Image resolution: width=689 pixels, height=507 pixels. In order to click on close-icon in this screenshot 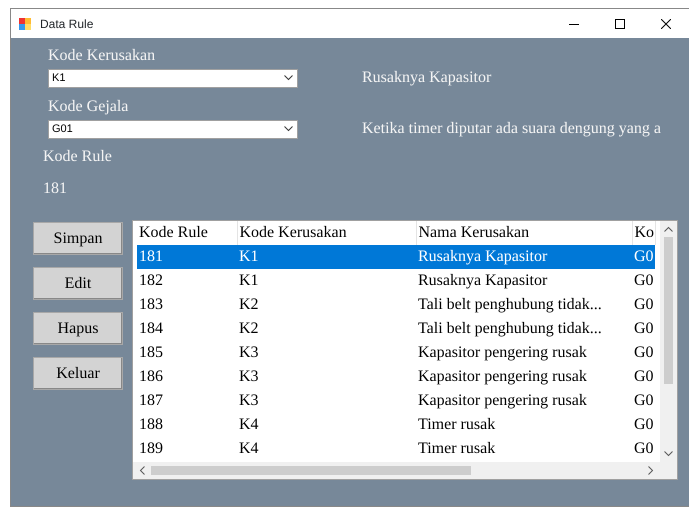, I will do `click(666, 23)`.